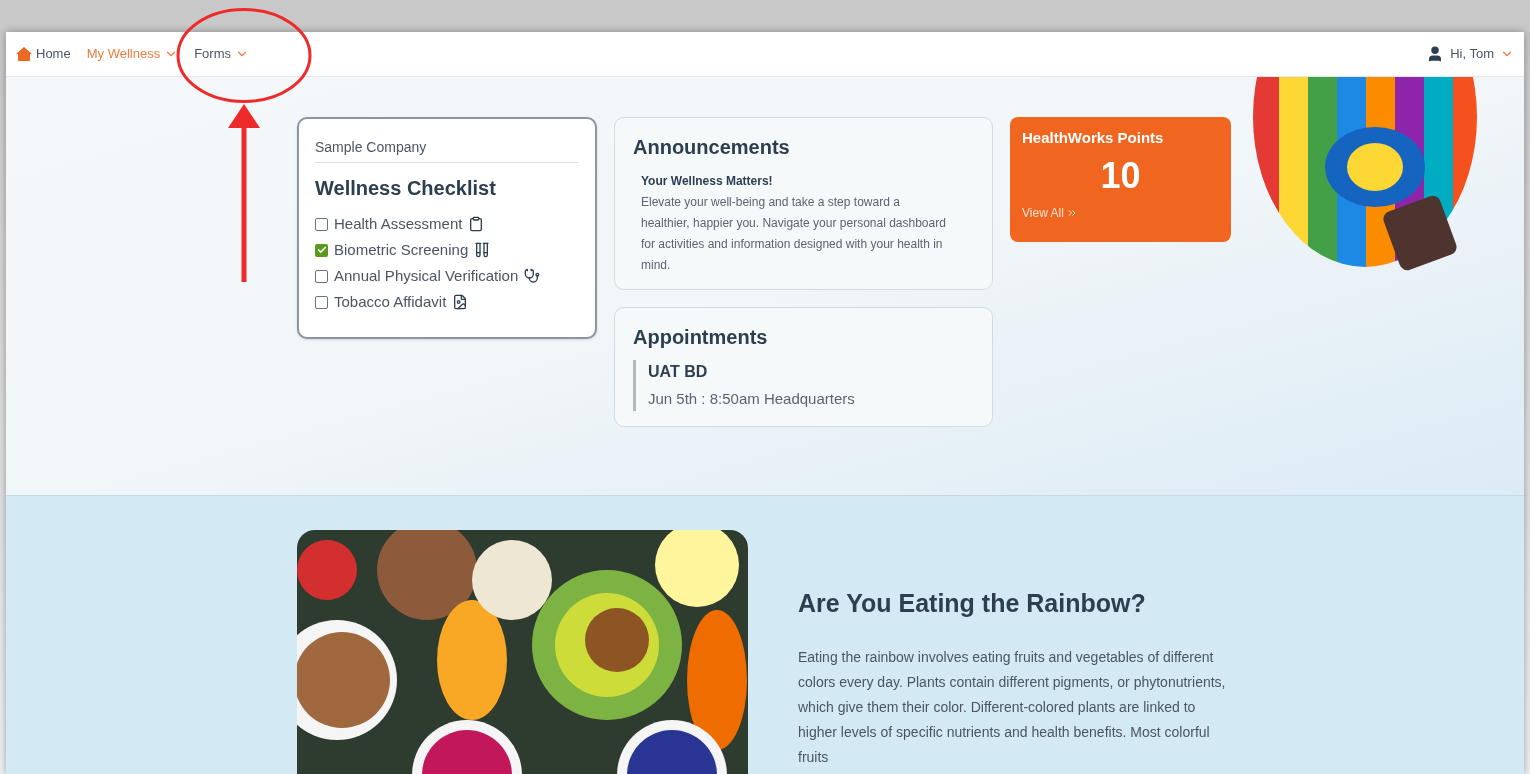 The width and height of the screenshot is (1530, 774). Describe the element at coordinates (1120, 175) in the screenshot. I see `points-value: 10` at that location.